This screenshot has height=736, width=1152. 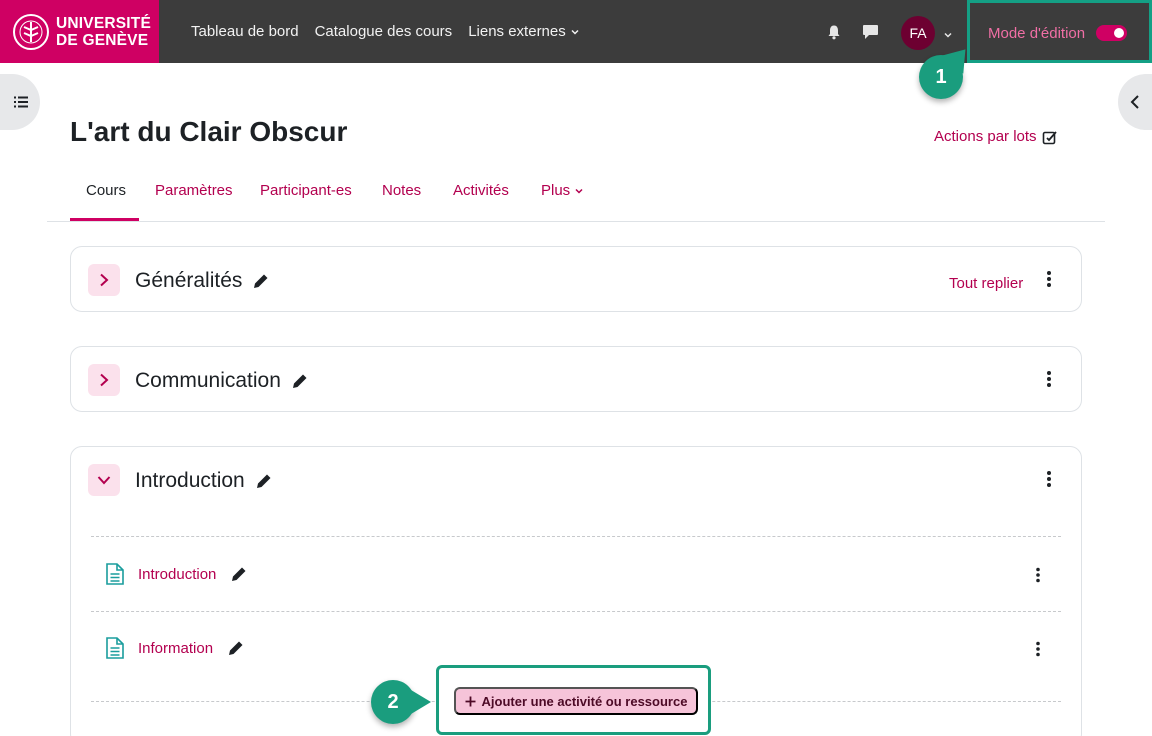 I want to click on list-icon, so click(x=21, y=102).